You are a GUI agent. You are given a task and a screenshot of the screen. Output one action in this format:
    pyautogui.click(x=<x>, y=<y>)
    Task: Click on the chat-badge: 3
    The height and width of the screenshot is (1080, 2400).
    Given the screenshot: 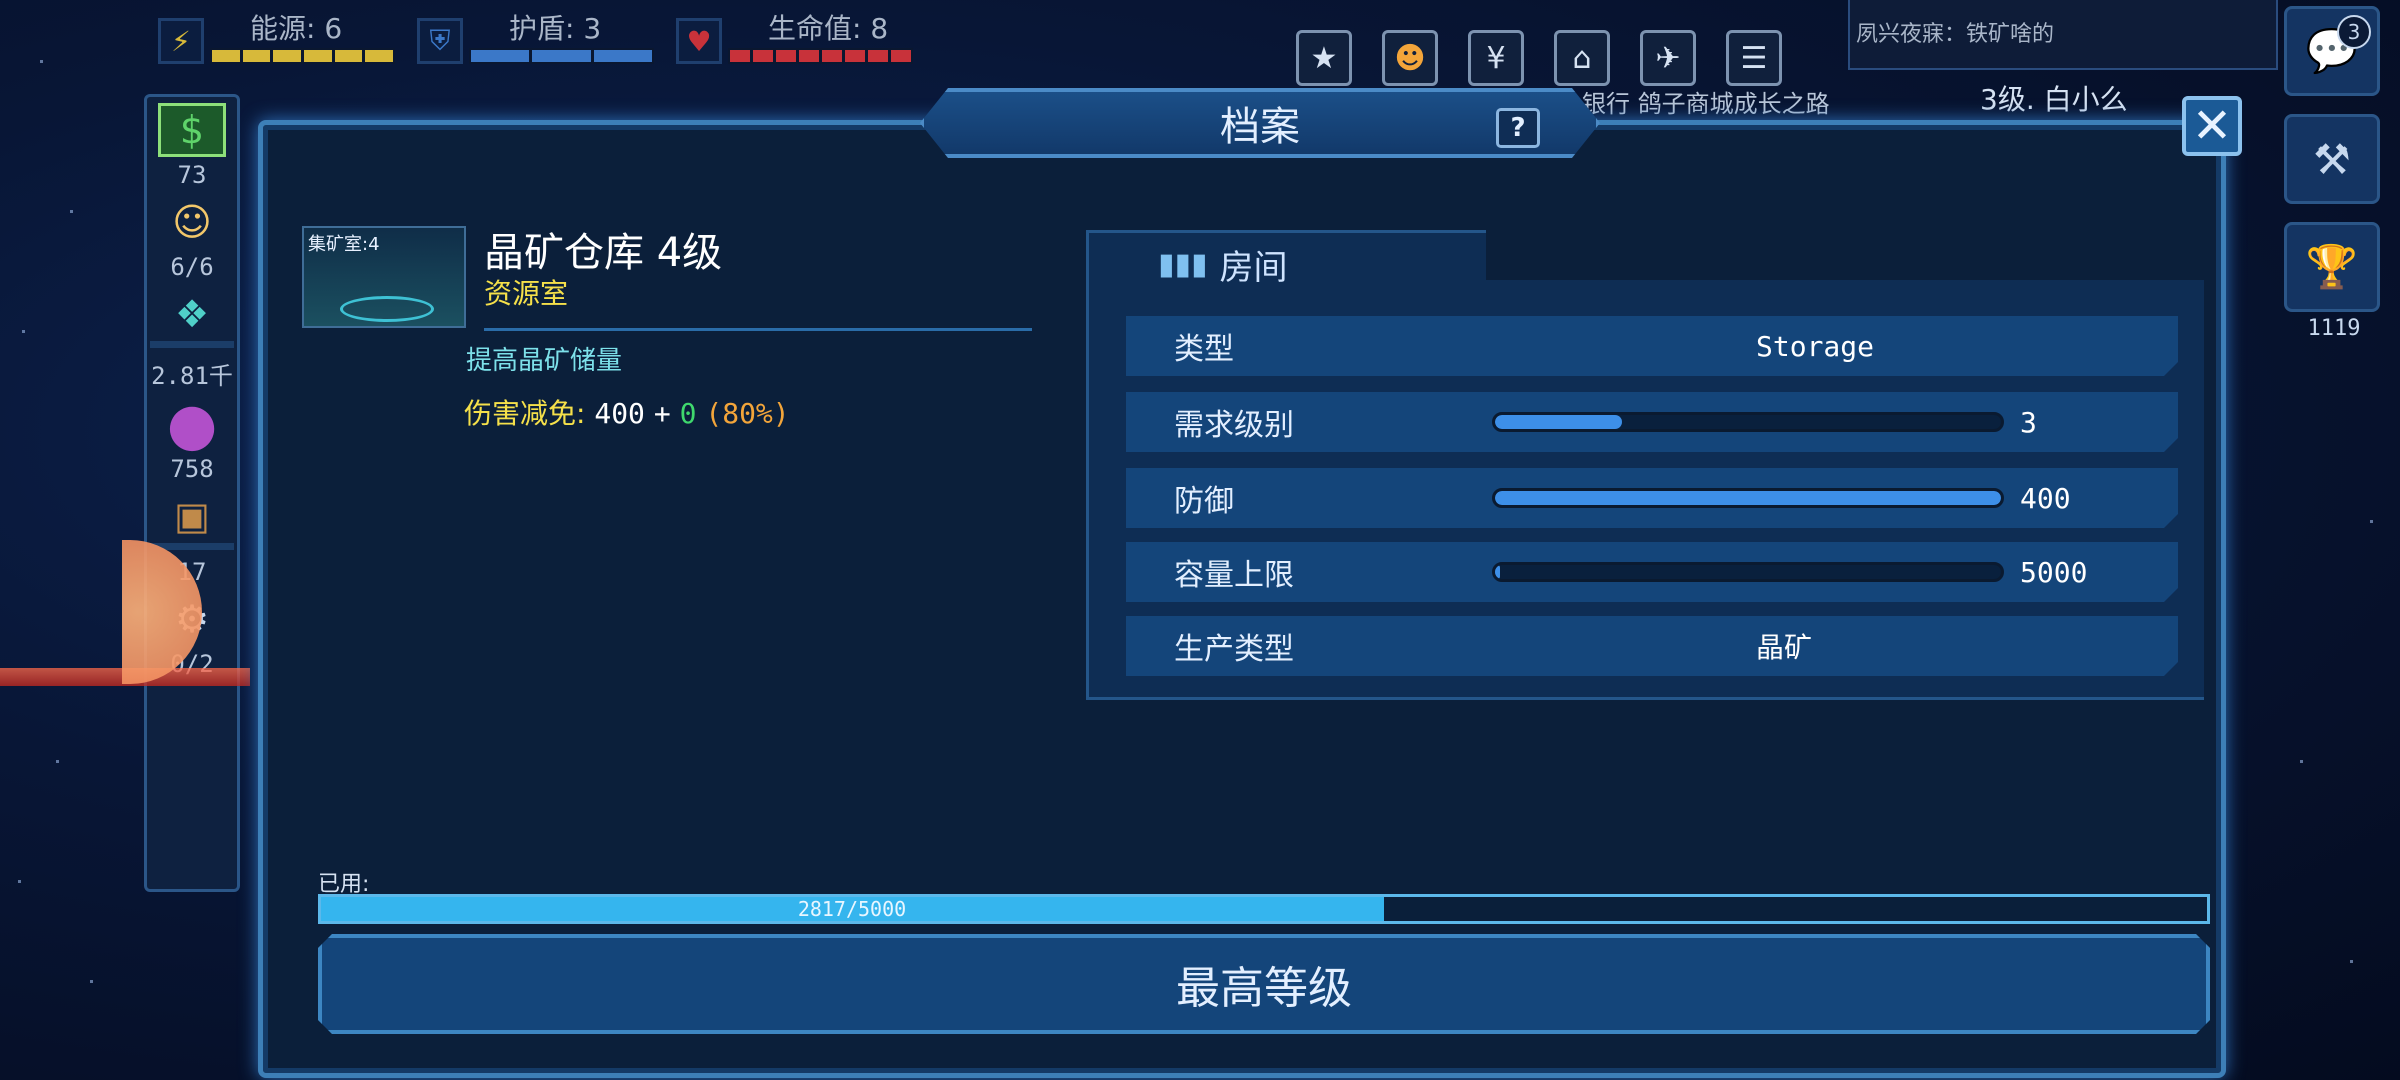 What is the action you would take?
    pyautogui.click(x=2354, y=32)
    